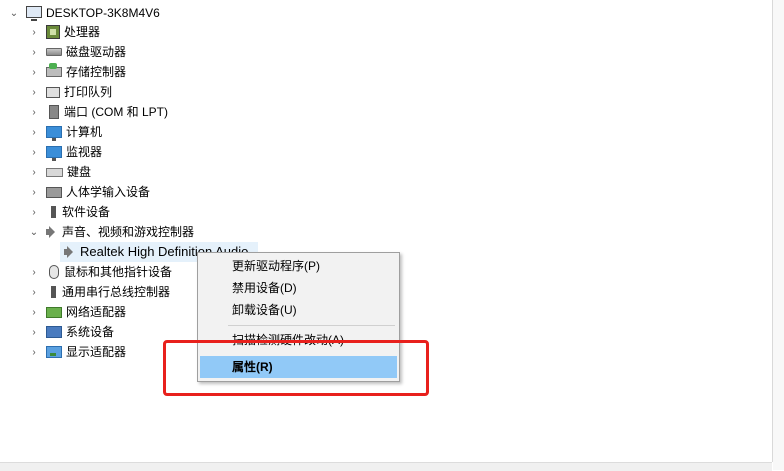 This screenshot has width=784, height=471. What do you see at coordinates (79, 172) in the screenshot?
I see `tree-item-label: 键盘` at bounding box center [79, 172].